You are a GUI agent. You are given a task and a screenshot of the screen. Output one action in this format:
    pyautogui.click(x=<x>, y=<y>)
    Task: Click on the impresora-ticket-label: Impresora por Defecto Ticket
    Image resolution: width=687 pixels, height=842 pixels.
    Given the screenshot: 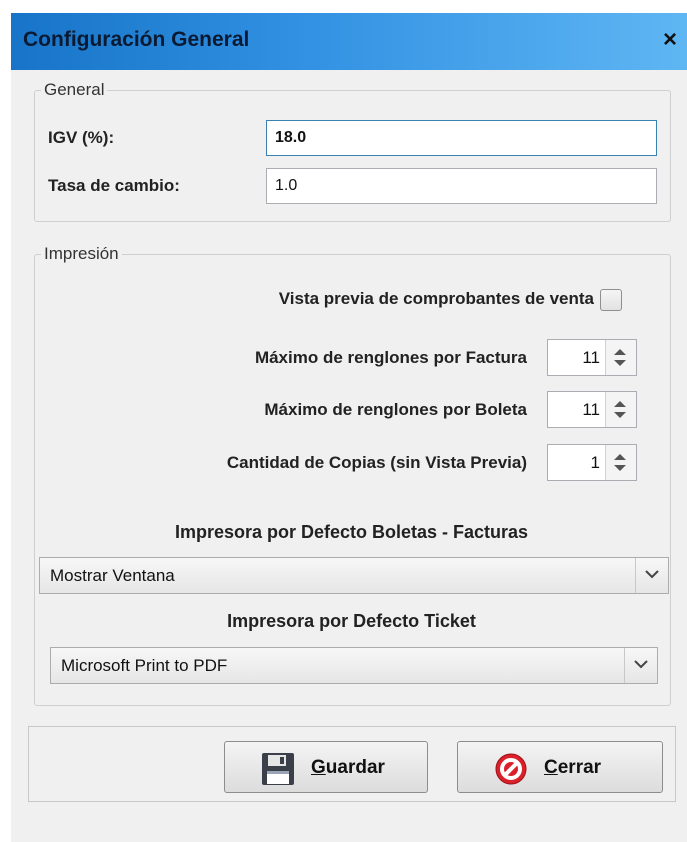 What is the action you would take?
    pyautogui.click(x=351, y=621)
    